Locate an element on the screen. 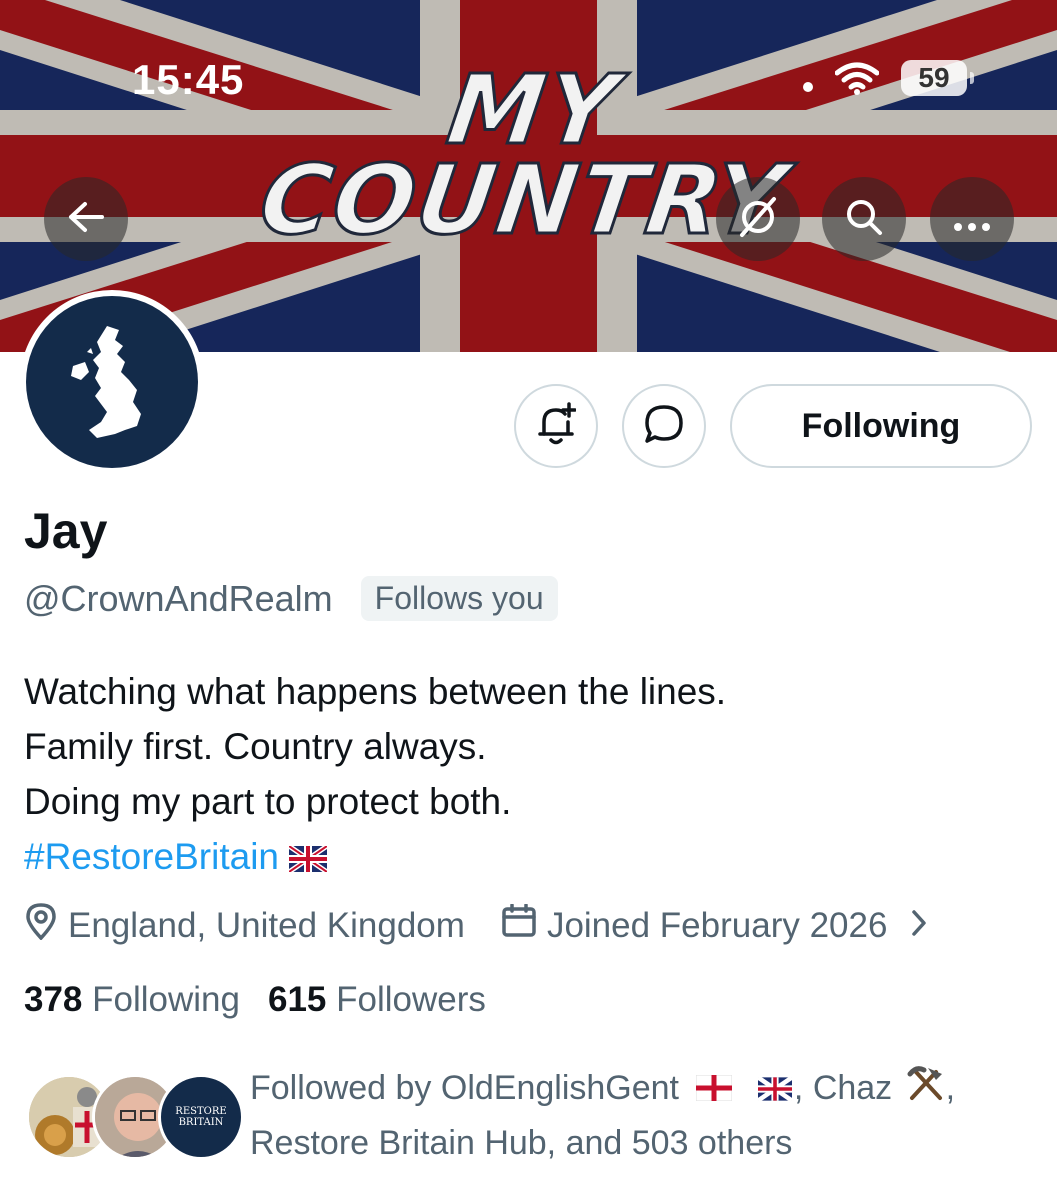 The height and width of the screenshot is (1200, 1057). followers-count: 615 is located at coordinates (297, 999).